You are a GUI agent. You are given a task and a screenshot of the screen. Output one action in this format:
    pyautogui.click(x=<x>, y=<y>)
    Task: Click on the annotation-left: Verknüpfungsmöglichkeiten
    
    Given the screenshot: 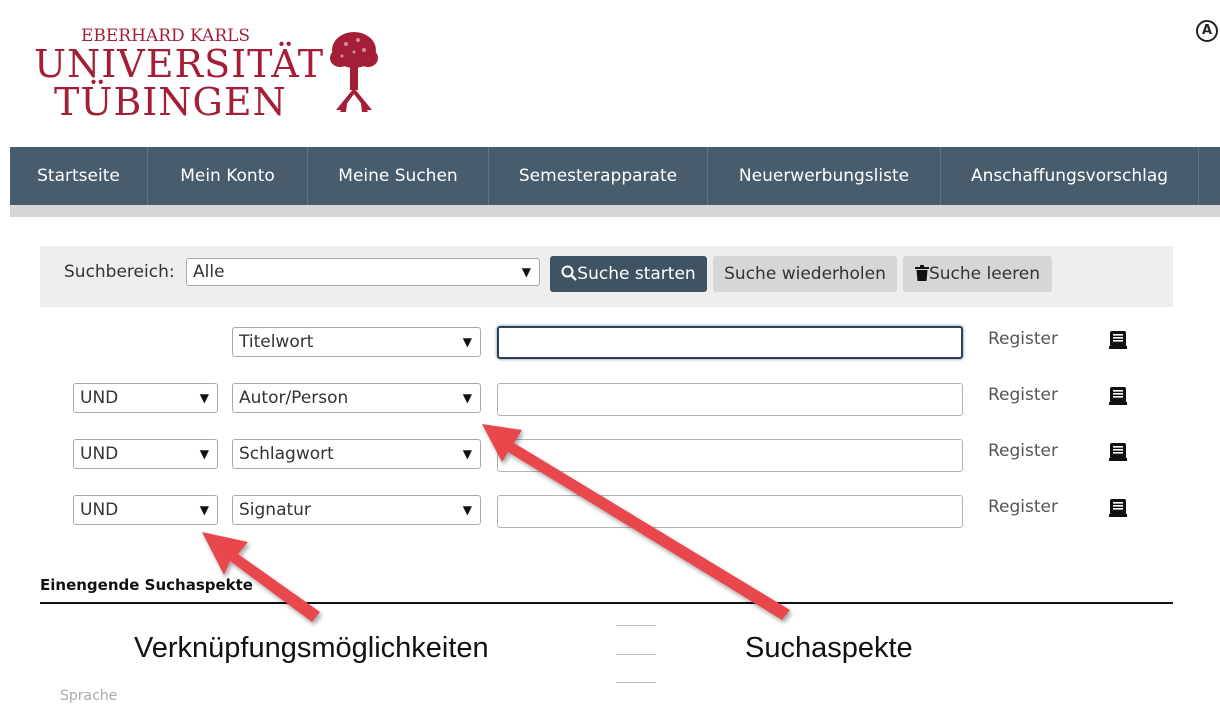 What is the action you would take?
    pyautogui.click(x=311, y=648)
    